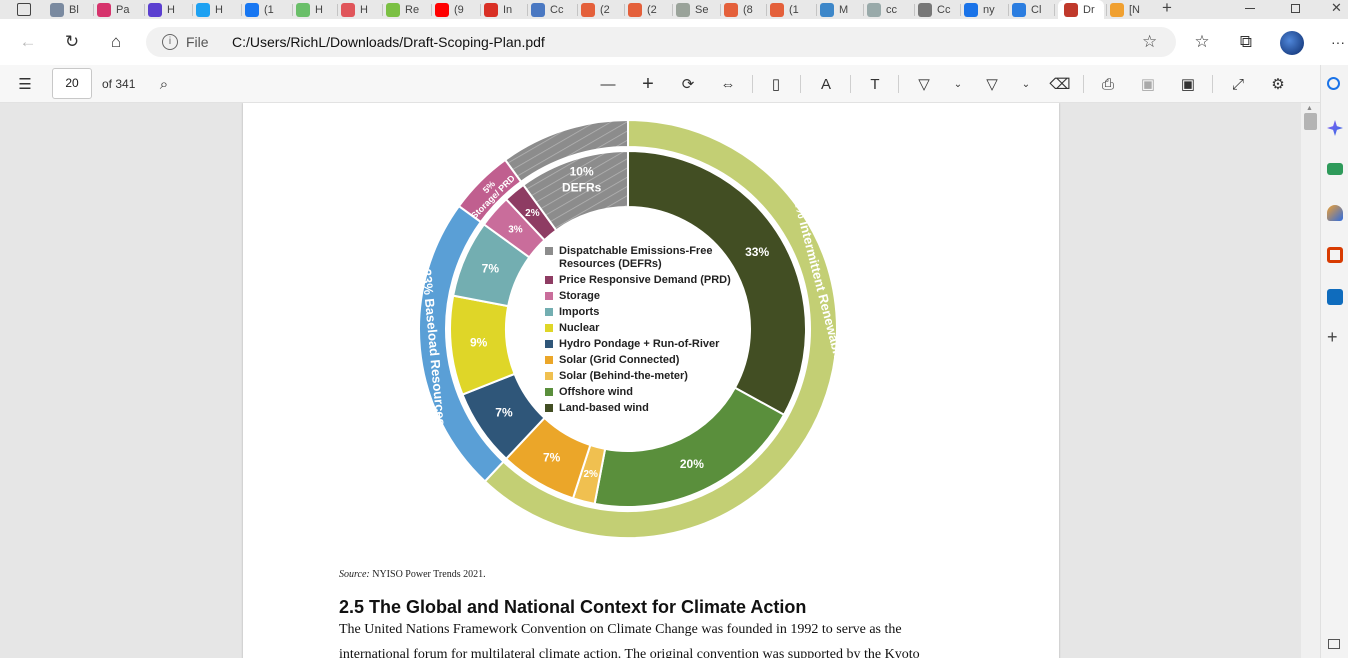  What do you see at coordinates (604, 408) in the screenshot?
I see `legend-label: Land-based wind` at bounding box center [604, 408].